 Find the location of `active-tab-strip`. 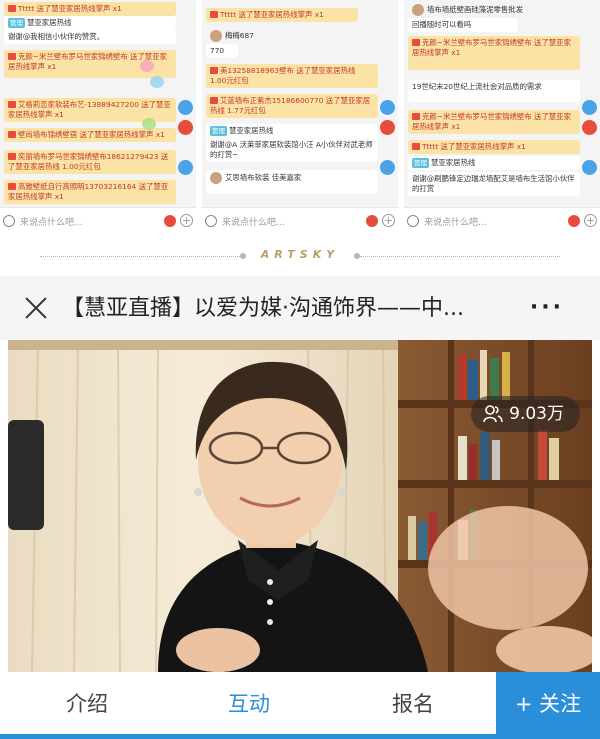

active-tab-strip is located at coordinates (300, 736).